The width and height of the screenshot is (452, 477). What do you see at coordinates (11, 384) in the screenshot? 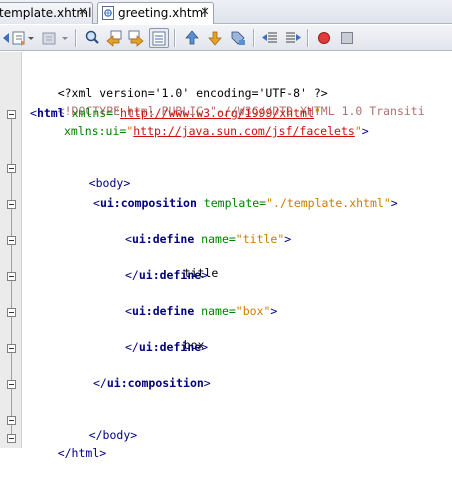
I see `fold-composition-end-icon` at bounding box center [11, 384].